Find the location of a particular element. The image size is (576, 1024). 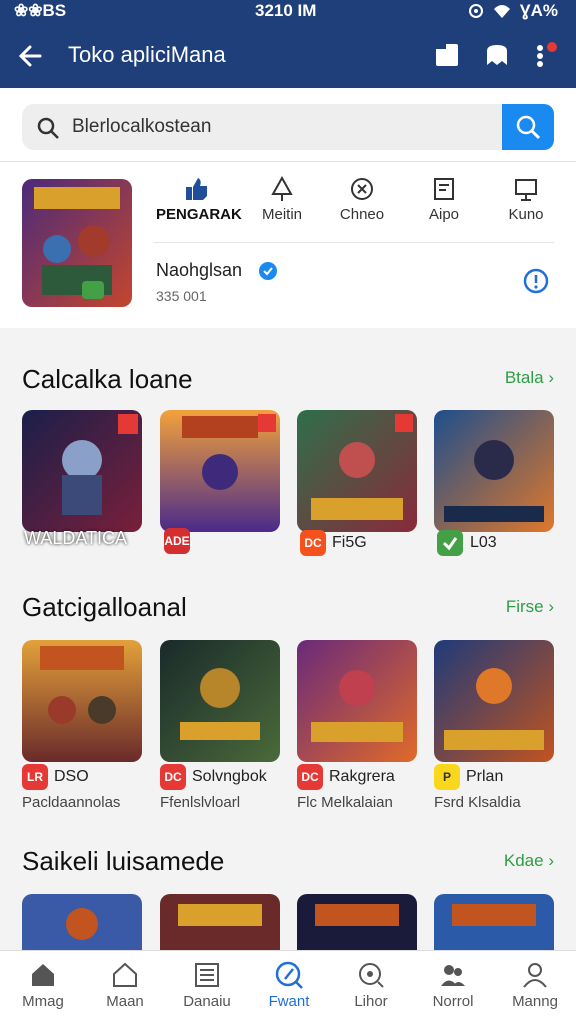

game-title: WALDATICA is located at coordinates (76, 538).